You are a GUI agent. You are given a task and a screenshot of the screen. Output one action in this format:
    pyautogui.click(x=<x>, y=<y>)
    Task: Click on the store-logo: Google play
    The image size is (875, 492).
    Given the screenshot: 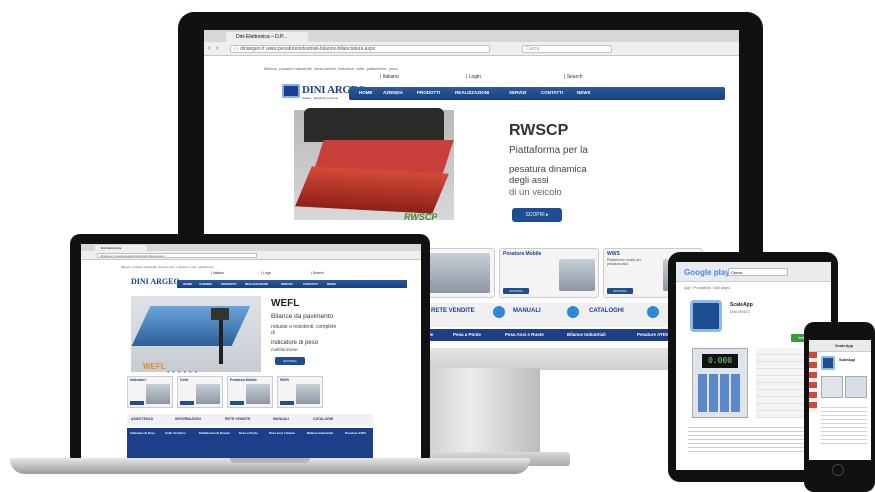 What is the action you would take?
    pyautogui.click(x=707, y=272)
    